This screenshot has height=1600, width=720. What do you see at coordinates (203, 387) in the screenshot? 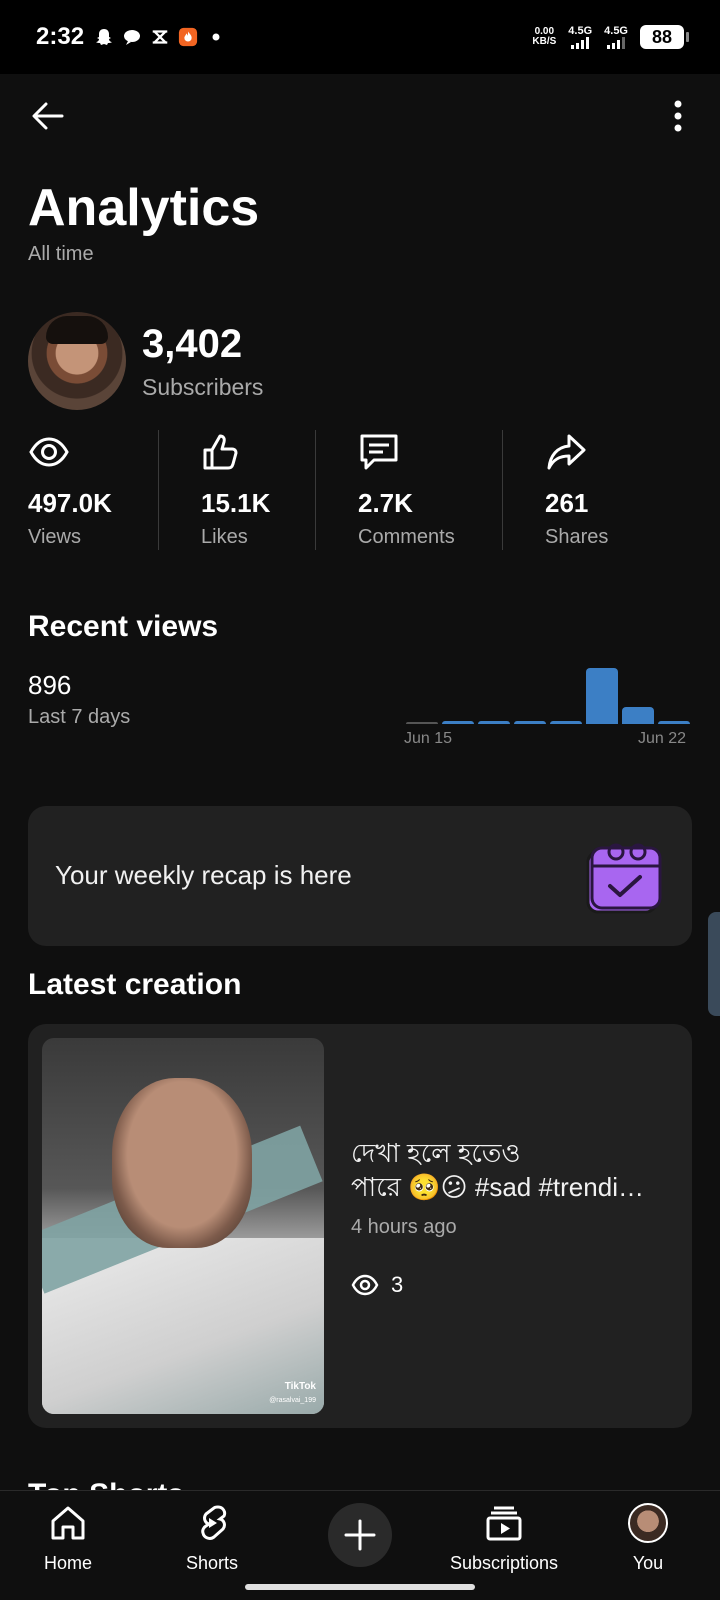
I see `subscribers-label: Subscribers` at bounding box center [203, 387].